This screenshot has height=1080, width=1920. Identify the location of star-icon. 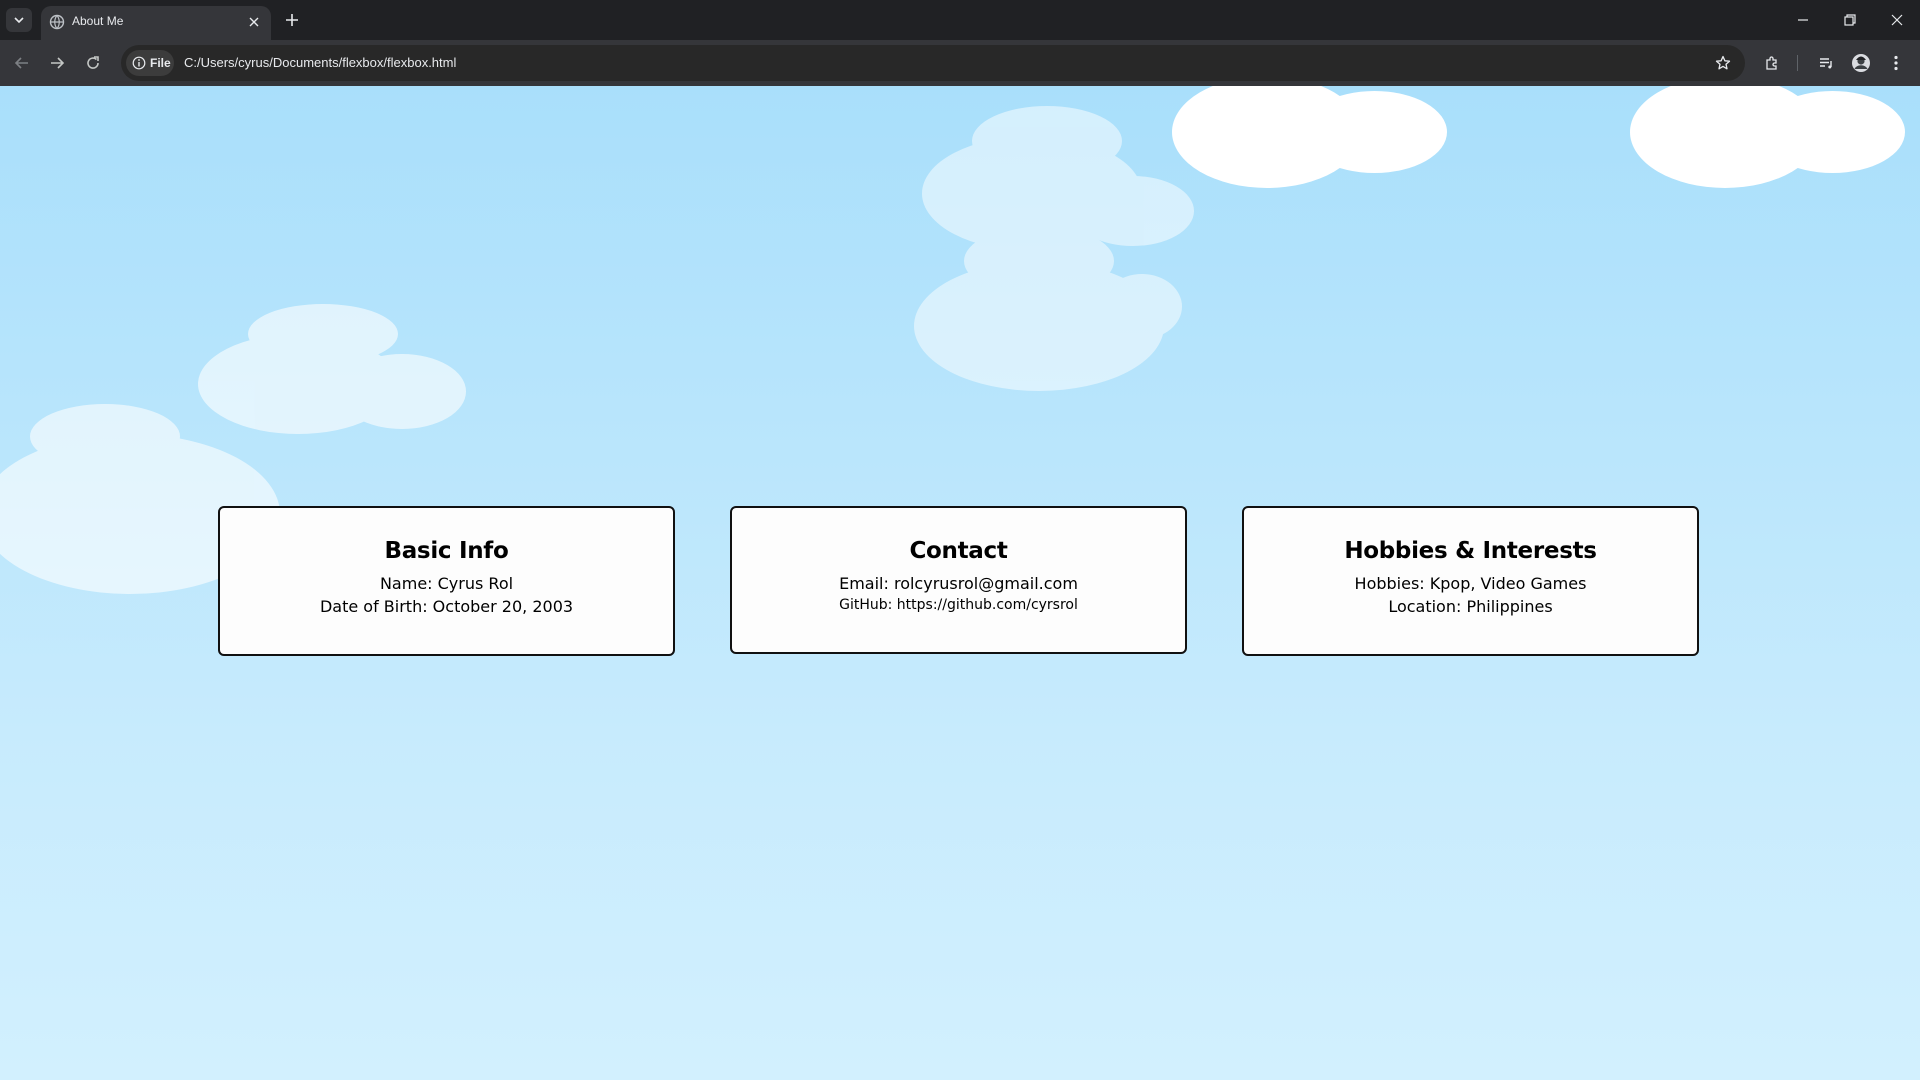
(1723, 62).